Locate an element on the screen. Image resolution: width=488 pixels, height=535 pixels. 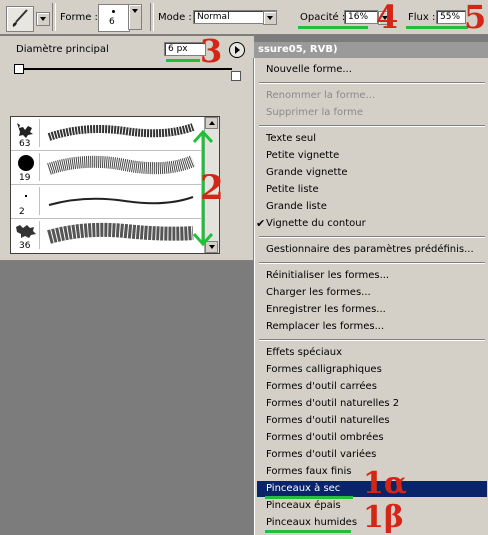
brush-size-value: 6 is located at coordinates (112, 22).